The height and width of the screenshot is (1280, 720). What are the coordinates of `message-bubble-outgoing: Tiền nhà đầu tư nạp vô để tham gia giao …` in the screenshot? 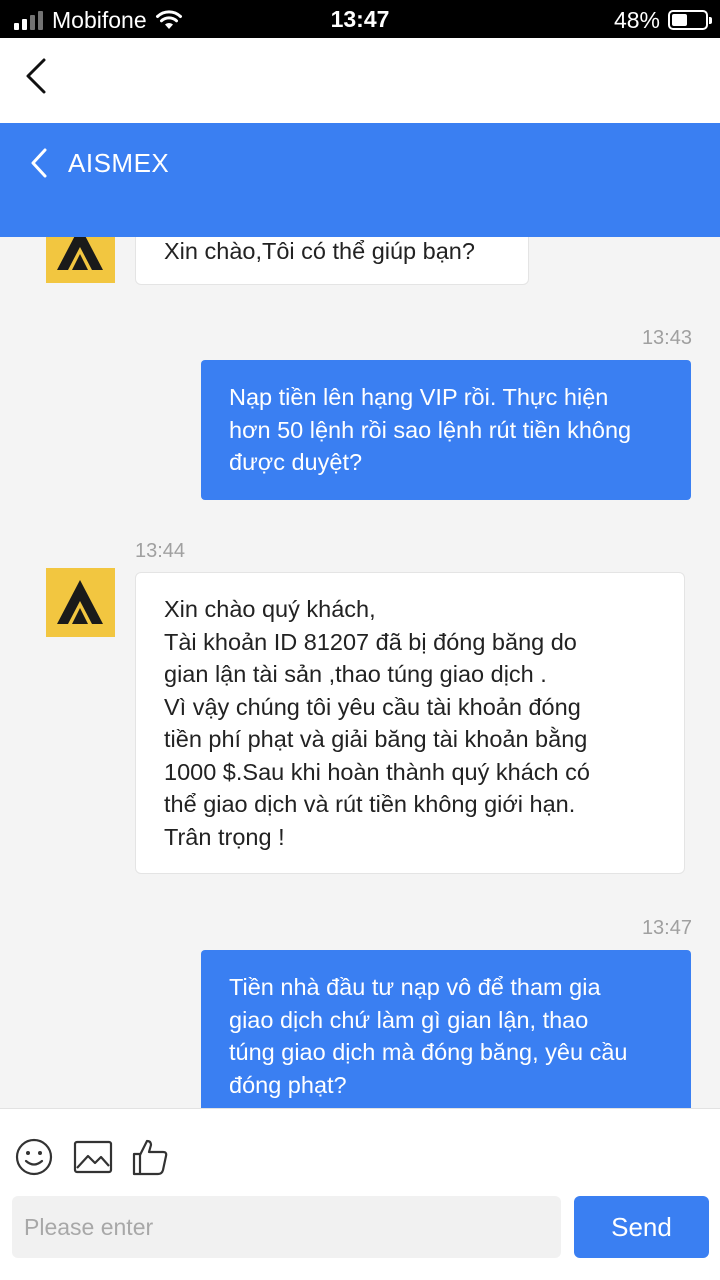 It's located at (446, 1029).